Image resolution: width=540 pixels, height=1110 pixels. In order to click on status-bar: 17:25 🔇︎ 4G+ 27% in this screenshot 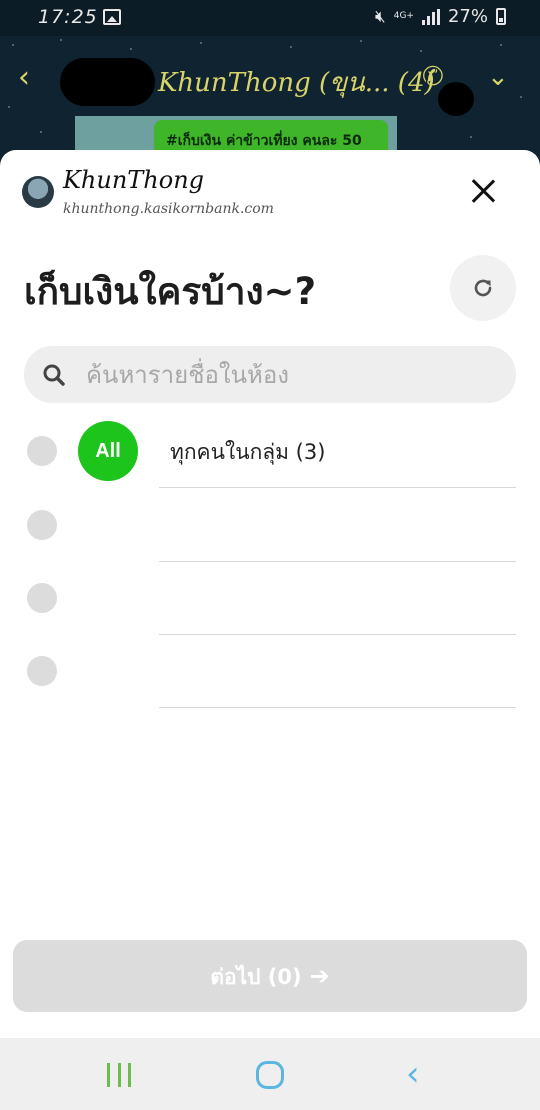, I will do `click(270, 18)`.